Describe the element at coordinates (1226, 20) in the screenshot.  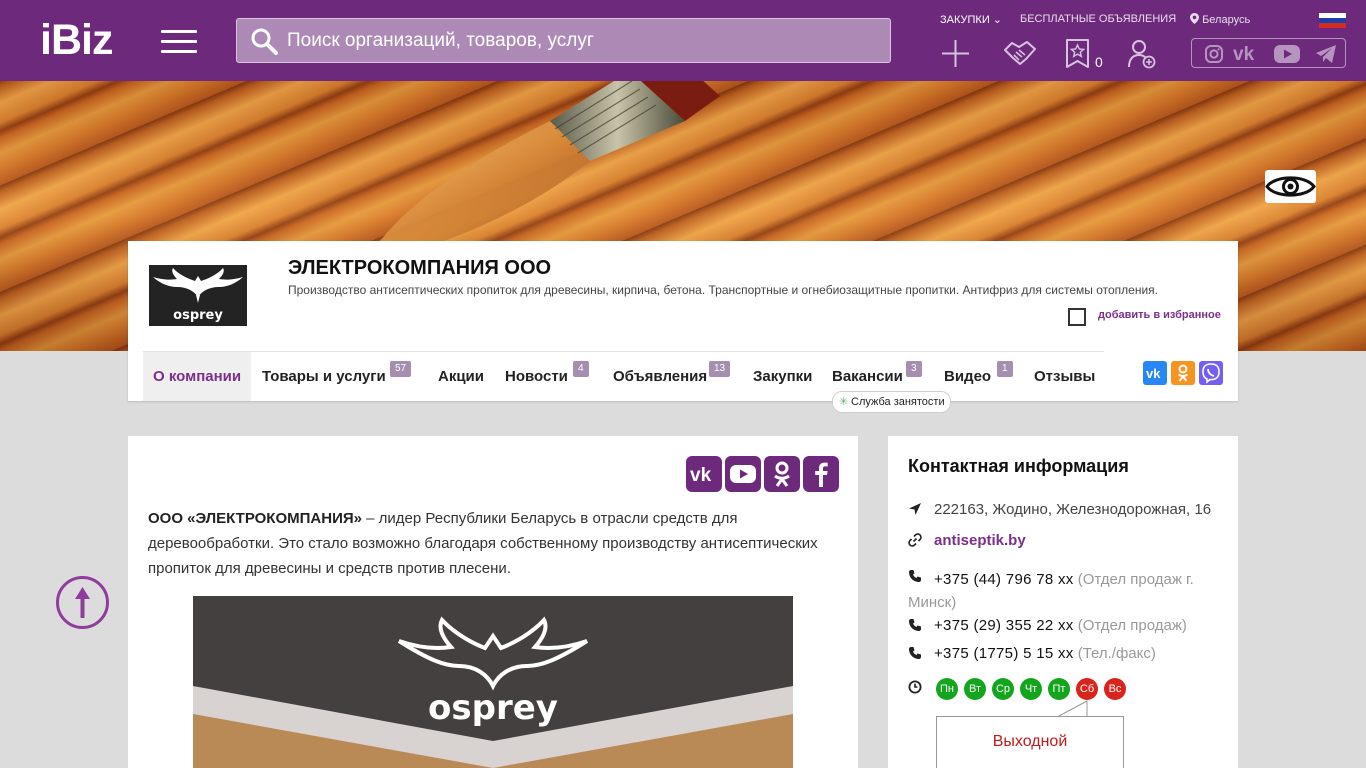
I see `region-label: Беларусь` at that location.